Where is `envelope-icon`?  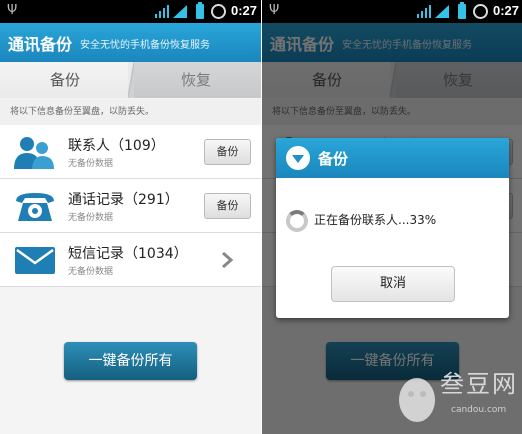 envelope-icon is located at coordinates (35, 260).